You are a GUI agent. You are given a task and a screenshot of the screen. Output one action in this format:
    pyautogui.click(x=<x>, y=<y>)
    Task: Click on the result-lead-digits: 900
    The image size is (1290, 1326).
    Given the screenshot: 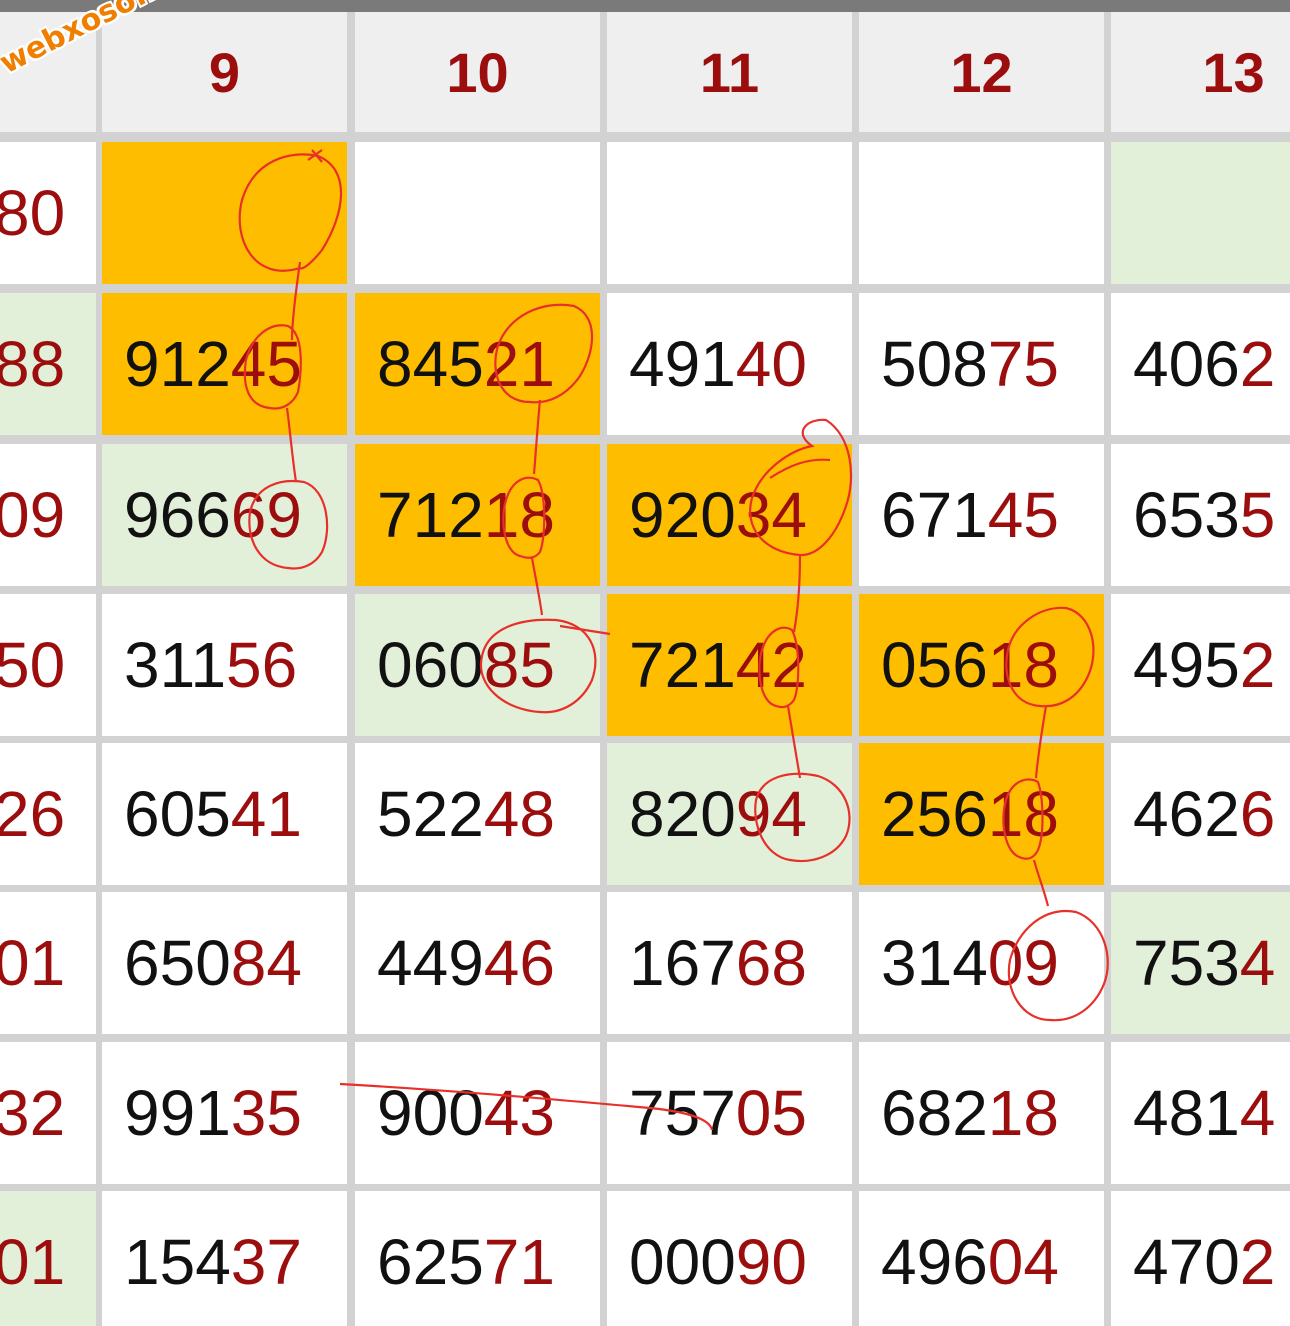 What is the action you would take?
    pyautogui.click(x=430, y=1113)
    